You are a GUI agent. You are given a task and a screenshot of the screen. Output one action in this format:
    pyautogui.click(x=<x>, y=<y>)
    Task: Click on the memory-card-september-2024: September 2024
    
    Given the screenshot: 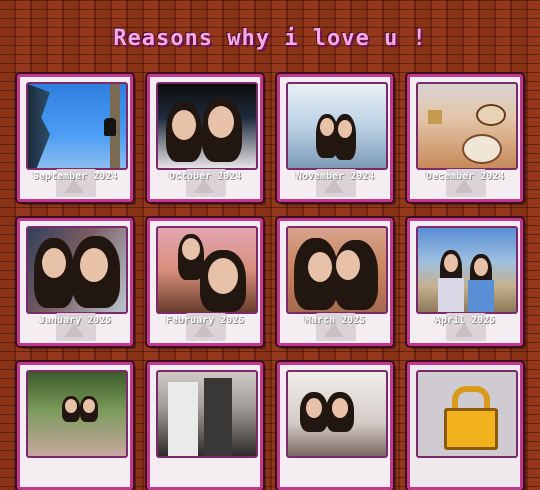 What is the action you would take?
    pyautogui.click(x=75, y=138)
    